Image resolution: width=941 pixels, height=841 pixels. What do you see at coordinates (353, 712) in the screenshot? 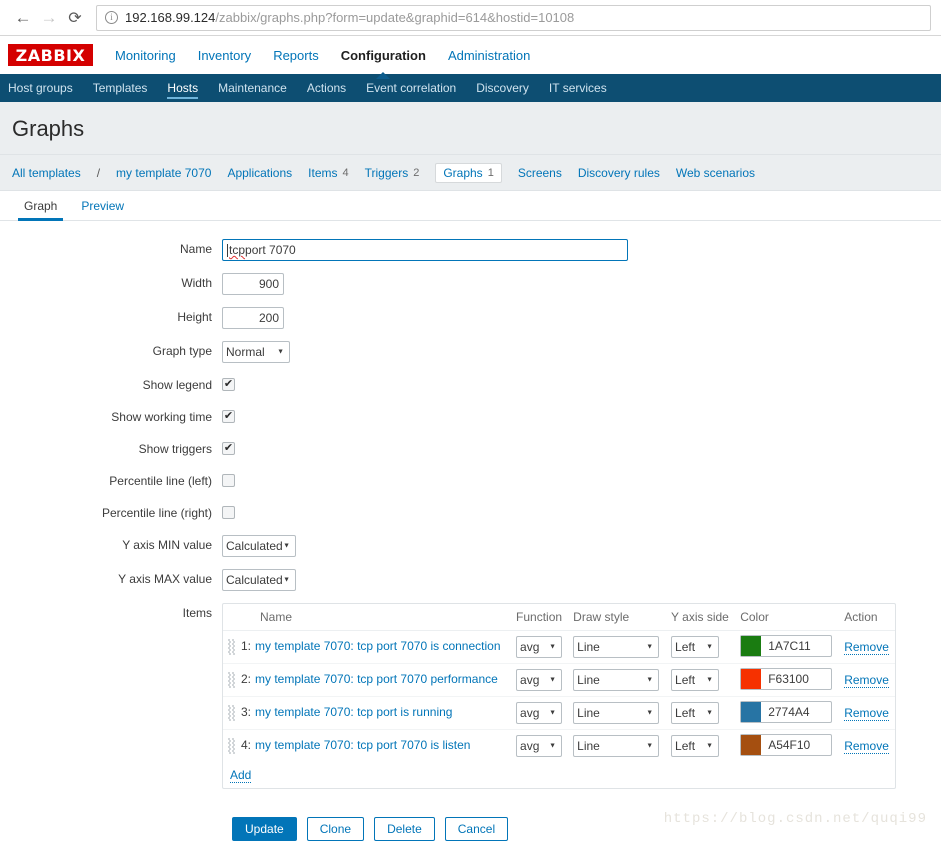
I see `item-link: my template 7070: tcp port is running` at bounding box center [353, 712].